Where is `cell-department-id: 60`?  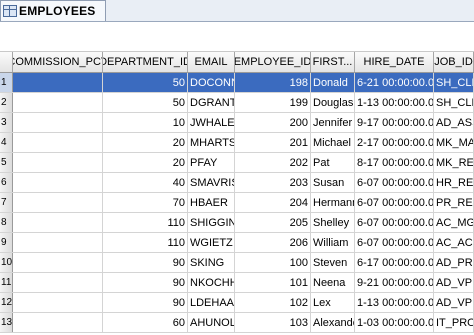 cell-department-id: 60 is located at coordinates (145, 322).